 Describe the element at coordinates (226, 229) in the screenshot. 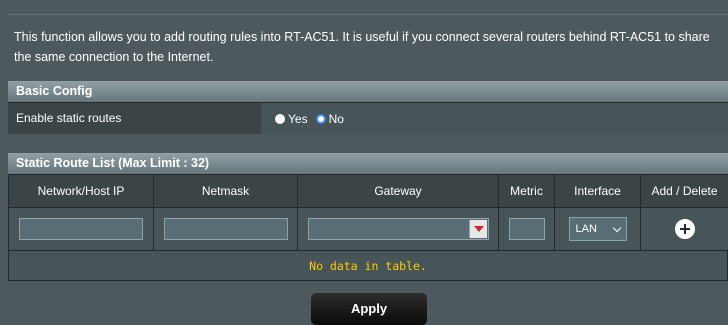

I see `netmask-input` at that location.